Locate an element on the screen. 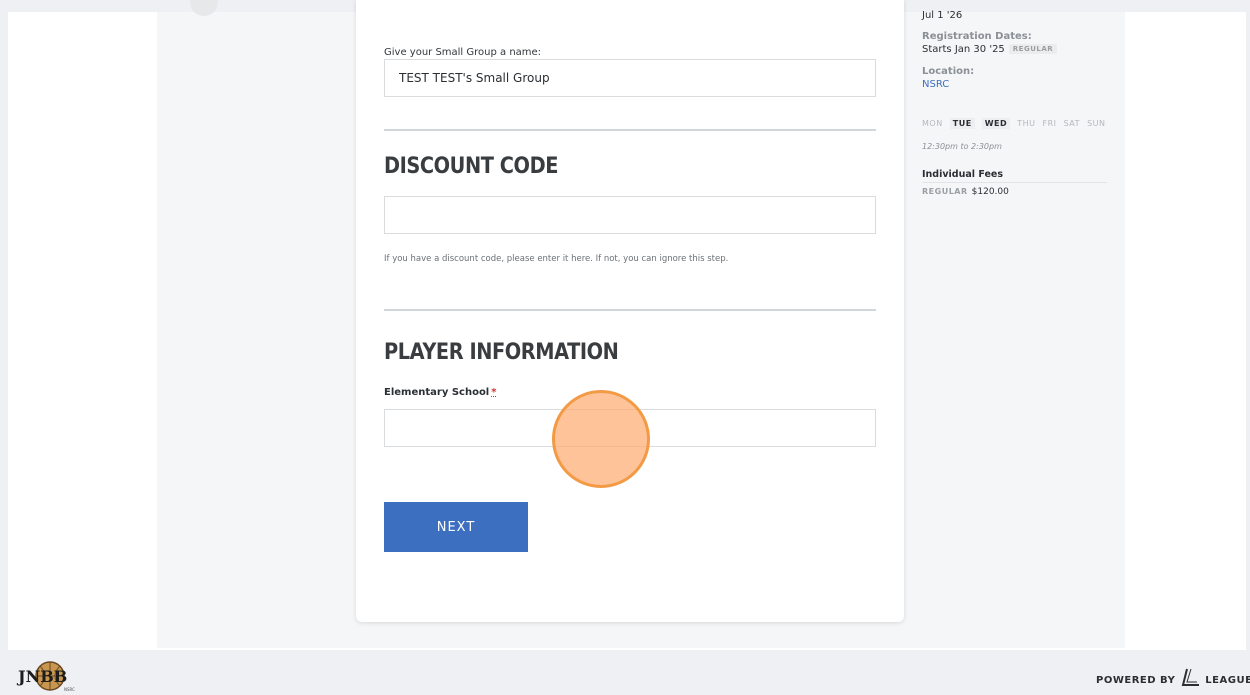 Image resolution: width=1250 pixels, height=695 pixels. day-mon: MON is located at coordinates (932, 123).